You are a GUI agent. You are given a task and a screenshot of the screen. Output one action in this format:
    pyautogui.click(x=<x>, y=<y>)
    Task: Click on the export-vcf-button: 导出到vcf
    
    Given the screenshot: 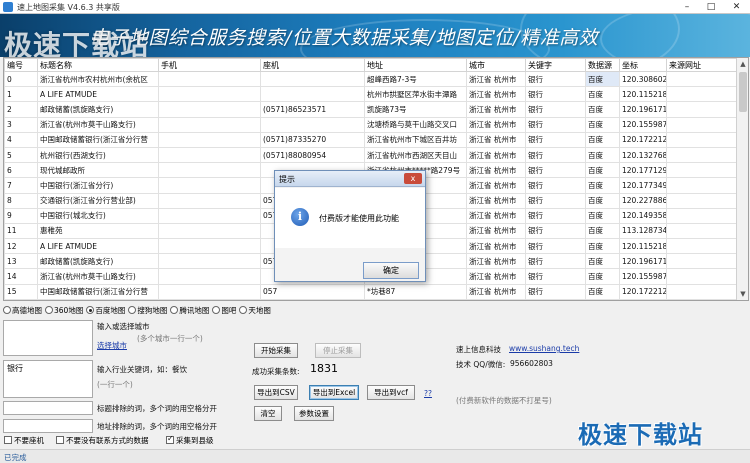 What is the action you would take?
    pyautogui.click(x=391, y=392)
    